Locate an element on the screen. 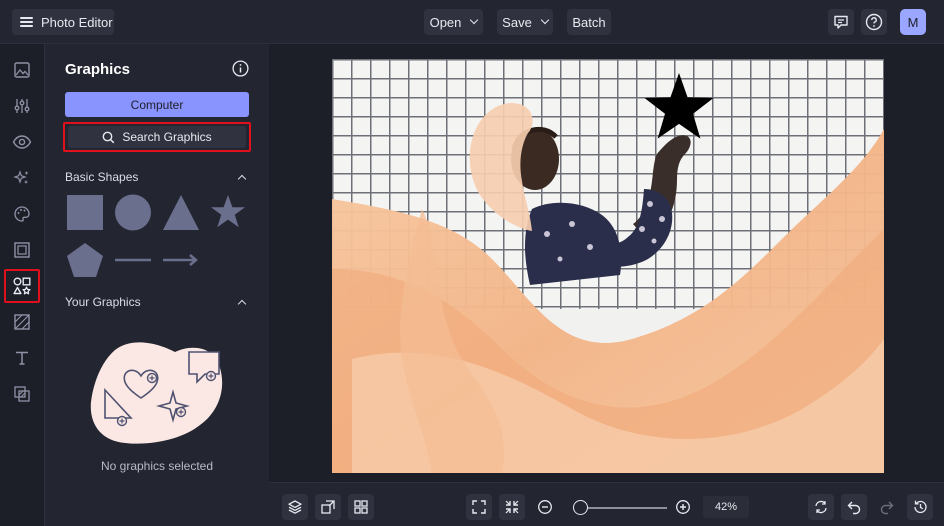 The height and width of the screenshot is (526, 944). zoom-value: 42% is located at coordinates (726, 507).